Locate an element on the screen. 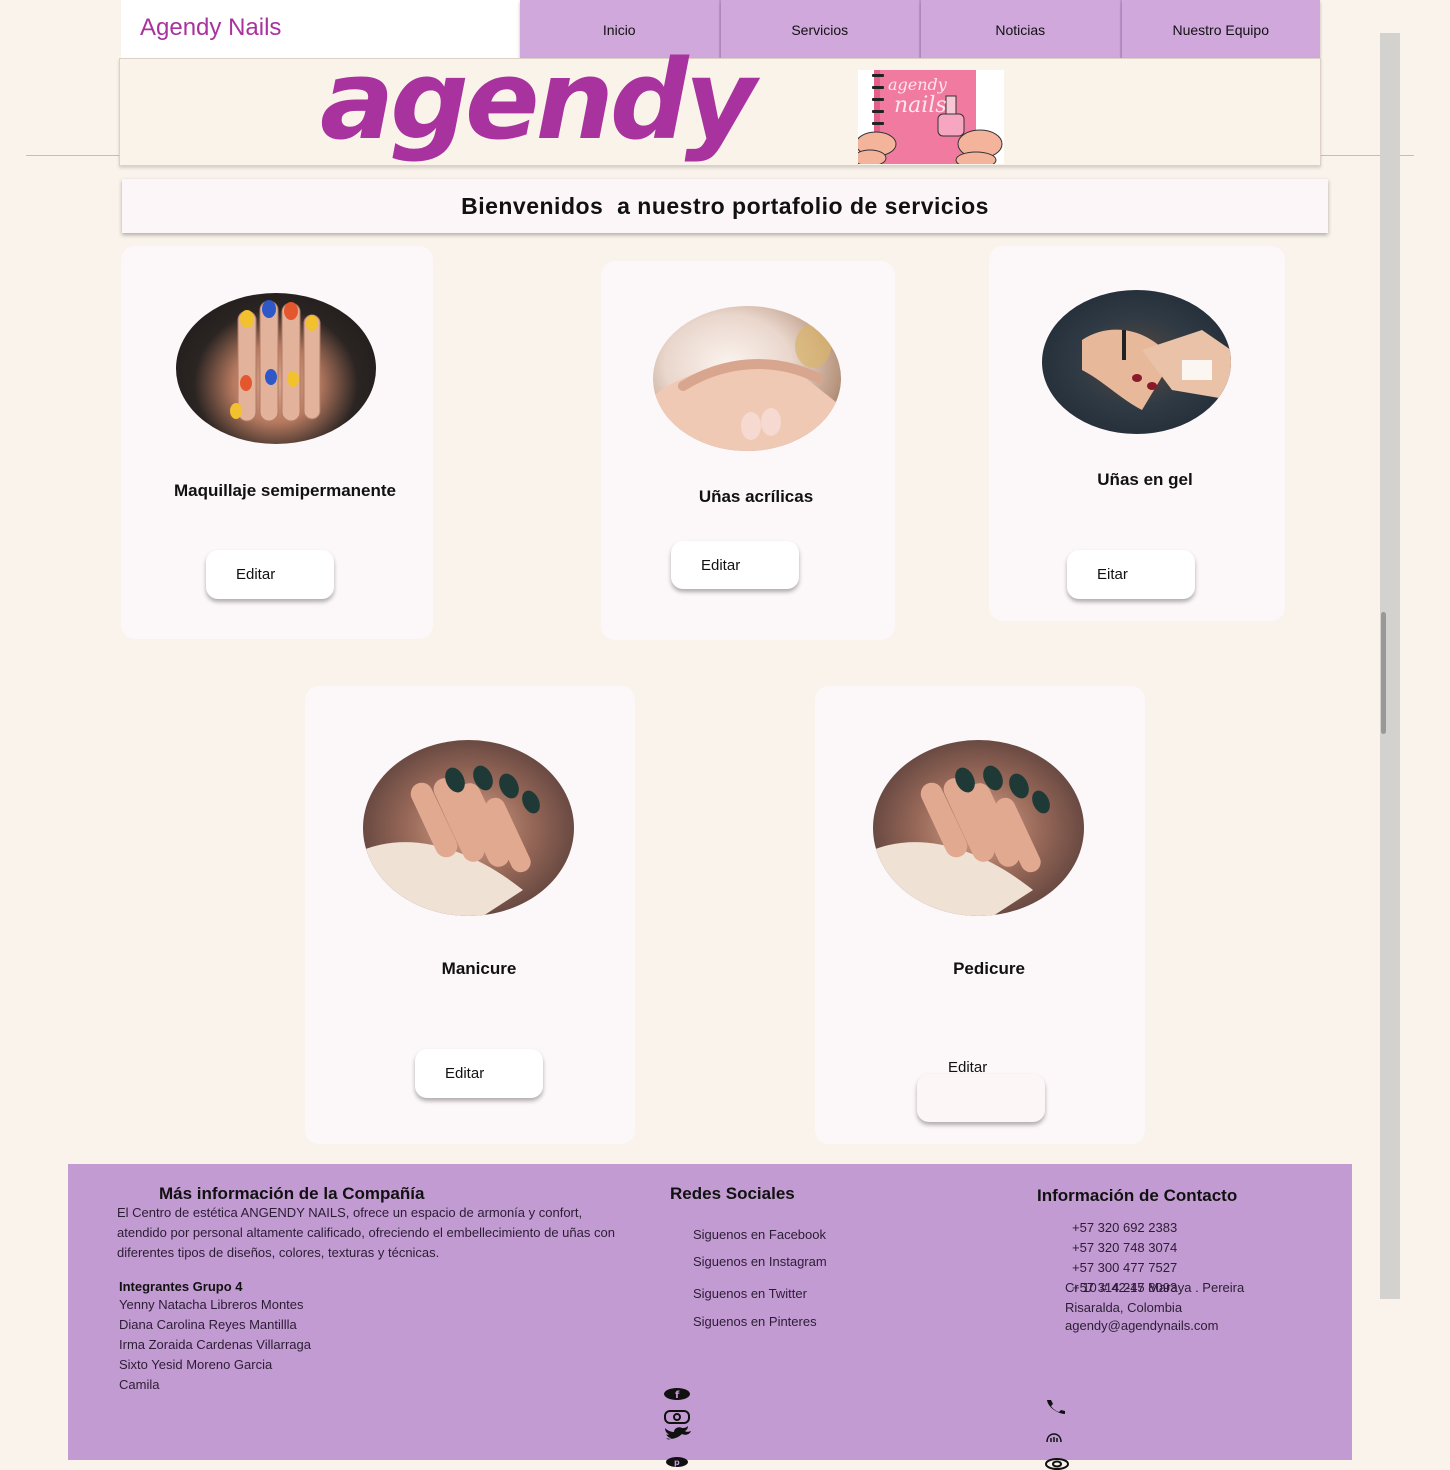 The width and height of the screenshot is (1450, 1470). twitter-icon is located at coordinates (678, 1433).